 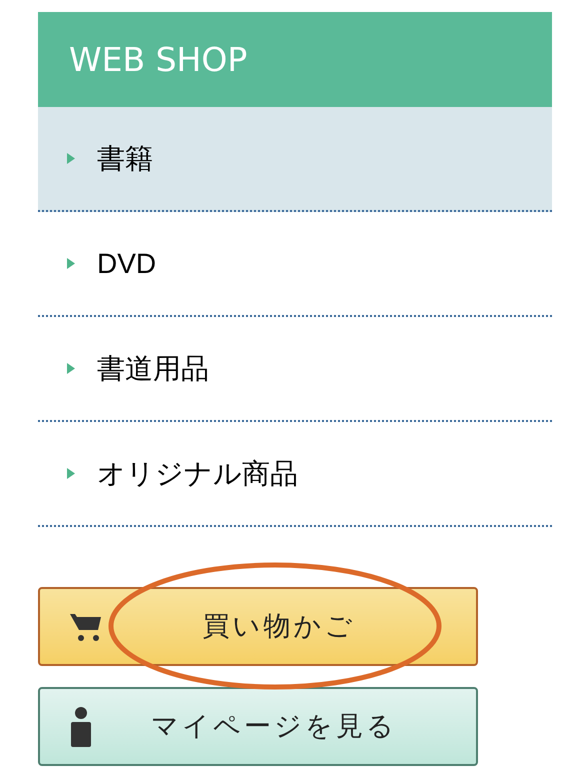 I want to click on mypage-button: マイページを見る, so click(x=258, y=726).